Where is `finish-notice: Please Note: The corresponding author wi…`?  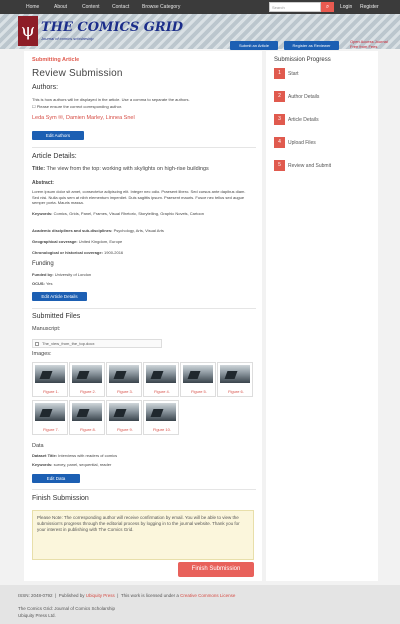
finish-notice: Please Note: The corresponding author wi… is located at coordinates (143, 535).